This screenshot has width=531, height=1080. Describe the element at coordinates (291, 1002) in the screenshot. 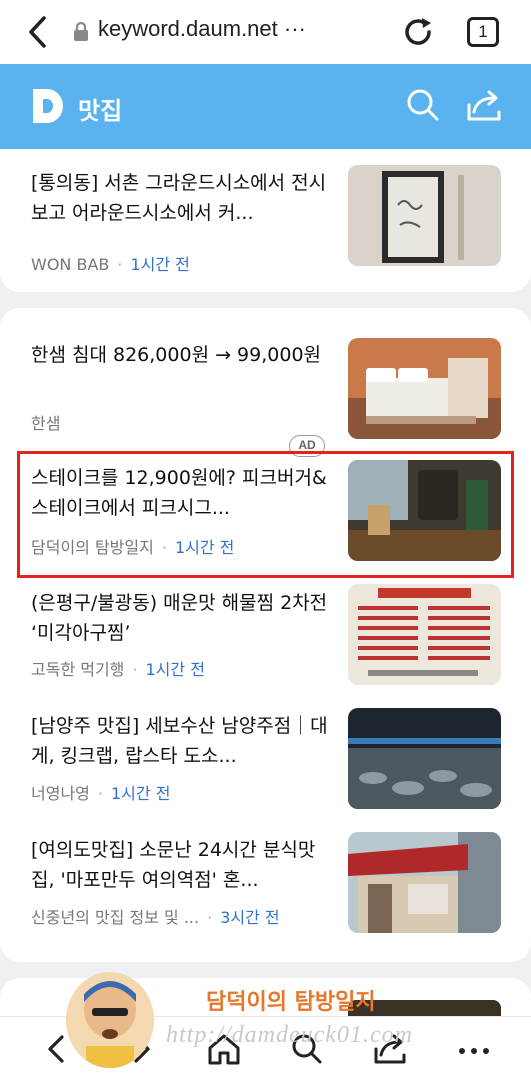

I see `watermark-title: 담덕이의 탐방일지` at that location.